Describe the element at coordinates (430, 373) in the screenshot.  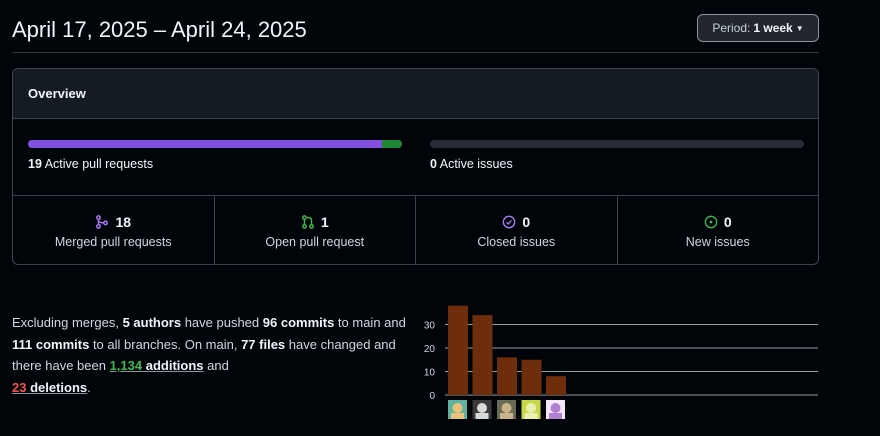
I see `y-tick-label: 10` at that location.